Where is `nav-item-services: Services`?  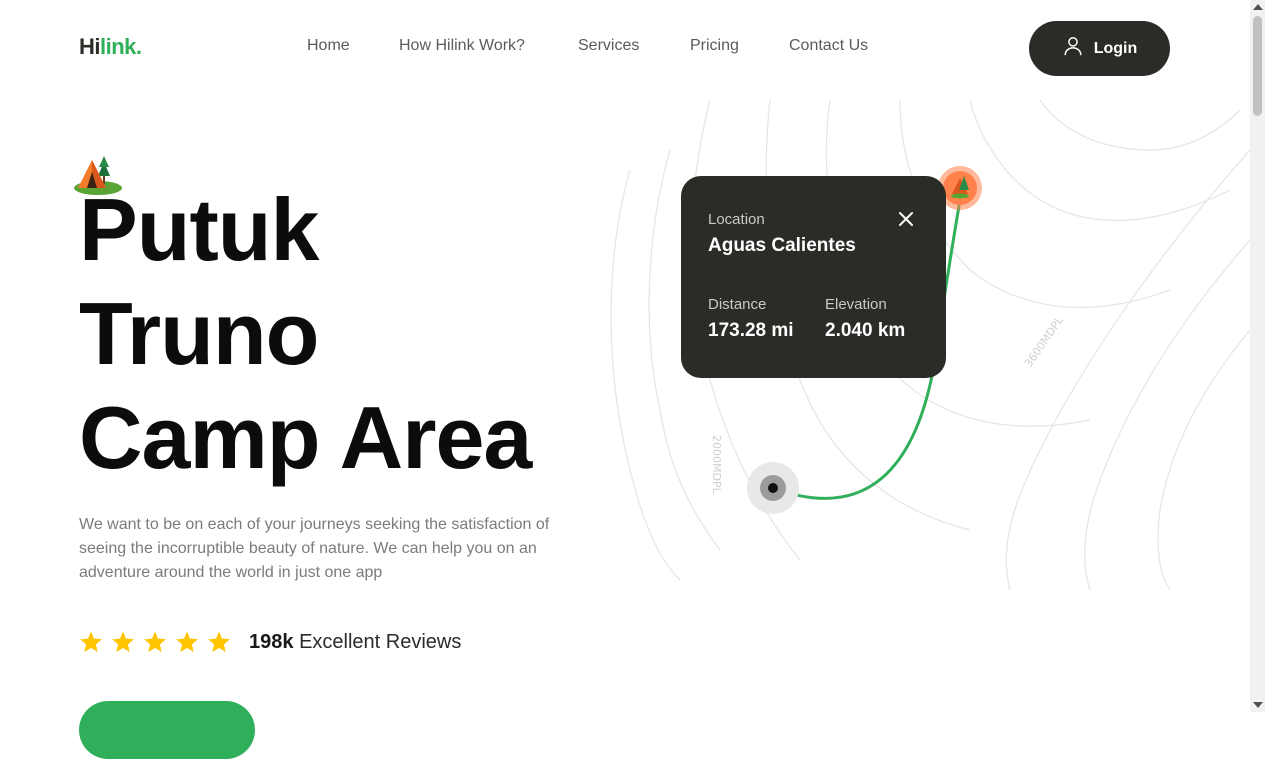
nav-item-services: Services is located at coordinates (608, 46).